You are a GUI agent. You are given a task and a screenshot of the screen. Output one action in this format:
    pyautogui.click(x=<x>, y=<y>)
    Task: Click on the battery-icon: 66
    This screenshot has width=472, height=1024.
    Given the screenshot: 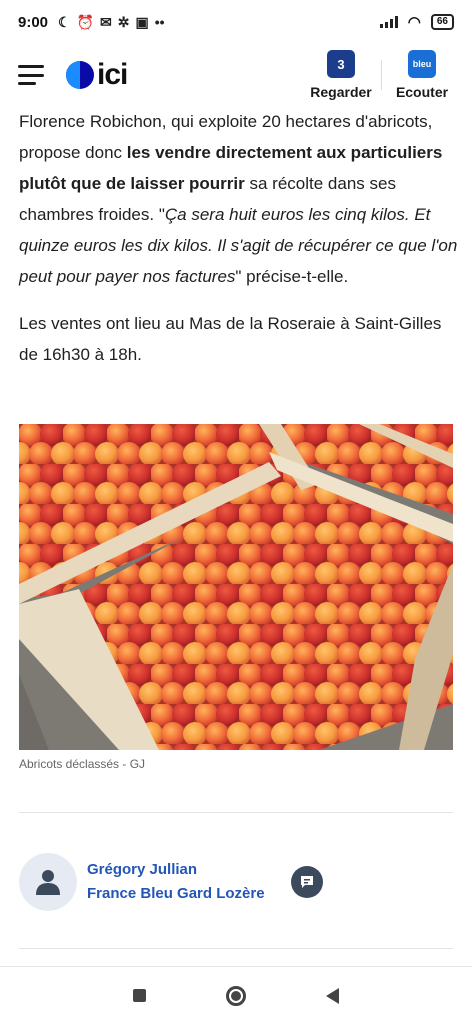 What is the action you would take?
    pyautogui.click(x=442, y=22)
    